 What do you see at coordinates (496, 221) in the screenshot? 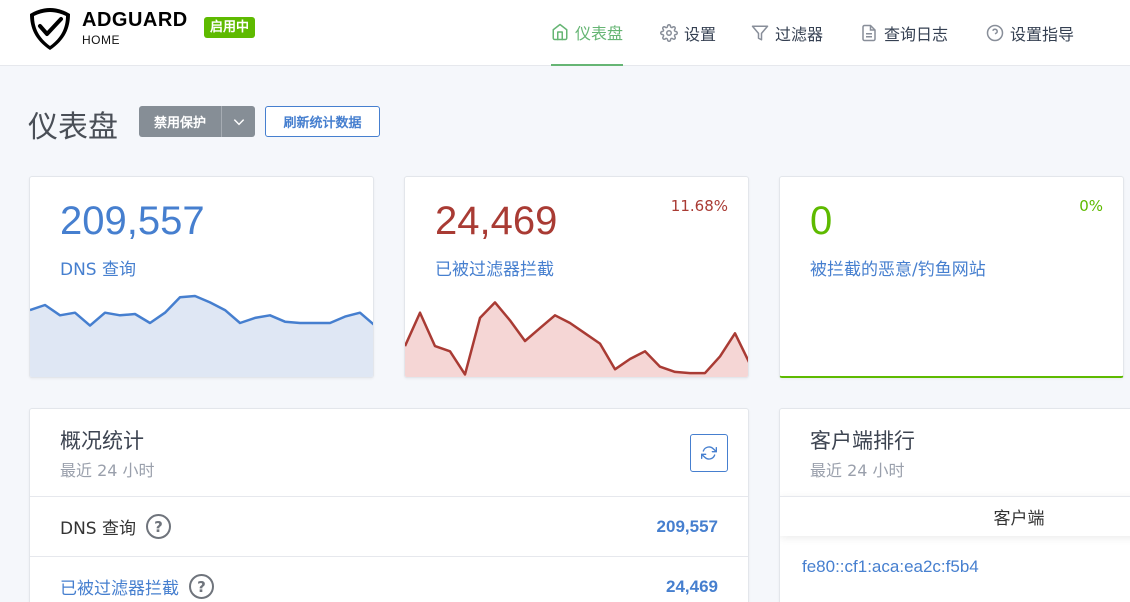
I see `stat-value: 24,469` at bounding box center [496, 221].